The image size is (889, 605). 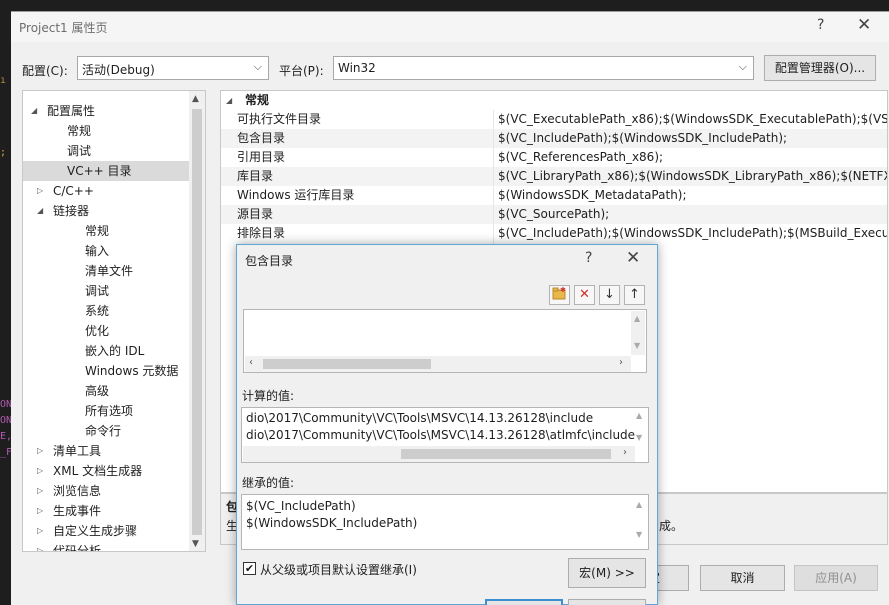 I want to click on column-divider, so click(x=493, y=177).